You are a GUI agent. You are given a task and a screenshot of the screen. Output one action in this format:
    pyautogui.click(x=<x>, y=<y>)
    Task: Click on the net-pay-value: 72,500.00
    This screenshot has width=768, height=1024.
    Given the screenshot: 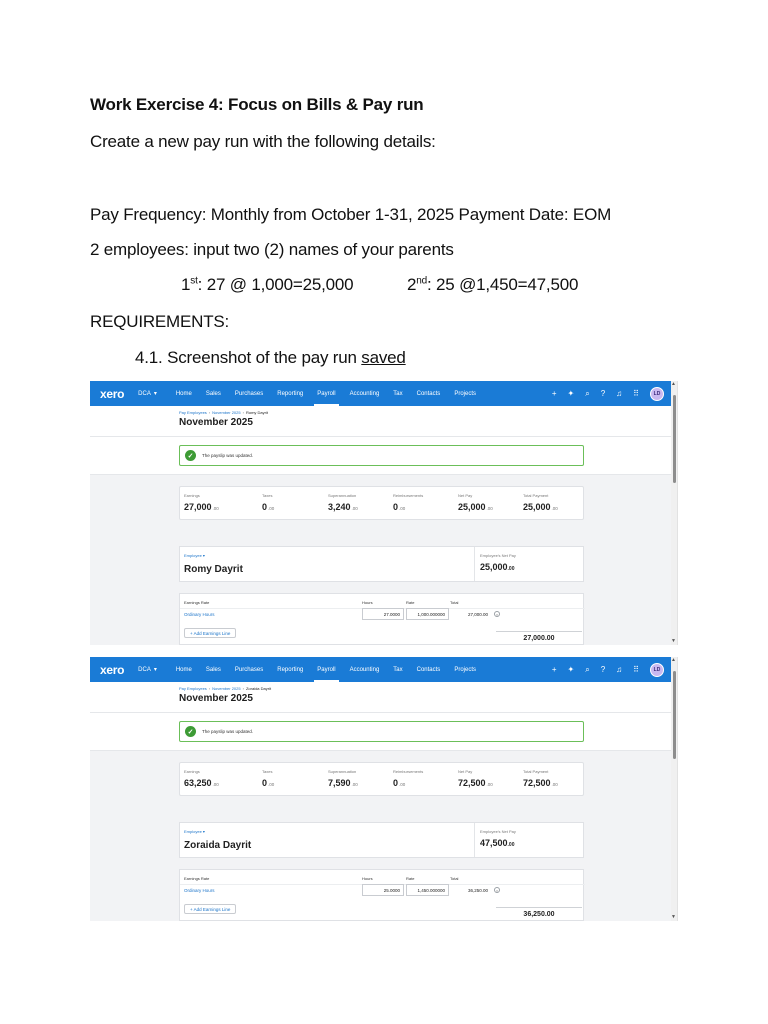 What is the action you would take?
    pyautogui.click(x=475, y=783)
    